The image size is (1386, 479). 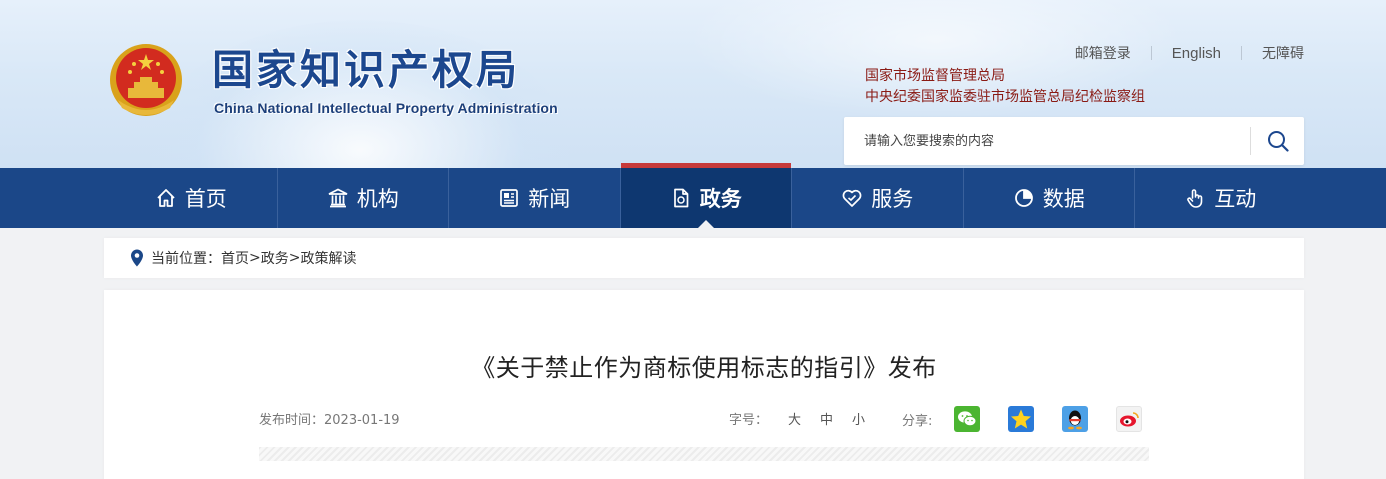 I want to click on national-emblem-icon, so click(x=146, y=80).